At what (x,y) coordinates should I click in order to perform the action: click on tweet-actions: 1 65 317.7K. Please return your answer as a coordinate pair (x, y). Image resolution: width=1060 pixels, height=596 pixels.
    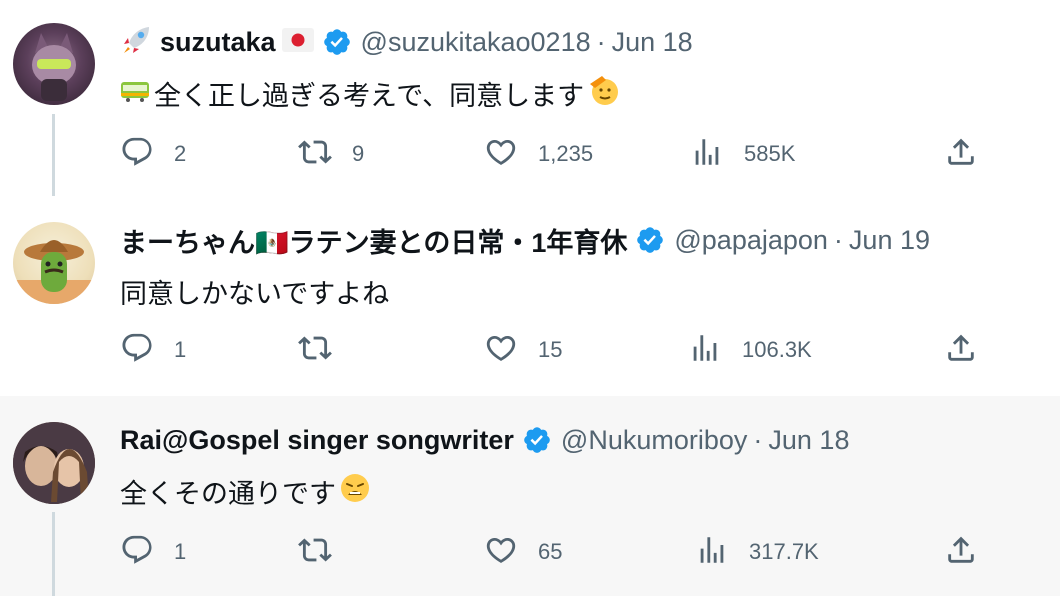
    Looking at the image, I should click on (555, 552).